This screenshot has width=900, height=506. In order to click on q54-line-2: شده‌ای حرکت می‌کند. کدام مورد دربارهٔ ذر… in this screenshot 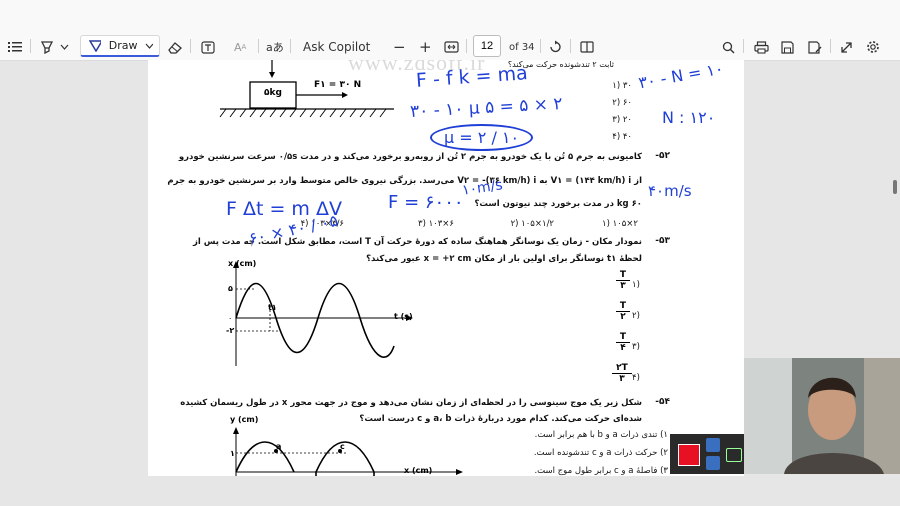, I will do `click(500, 419)`.